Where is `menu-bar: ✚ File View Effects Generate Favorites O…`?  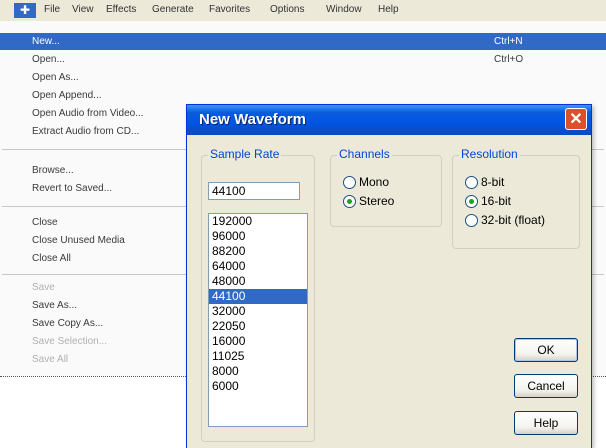 menu-bar: ✚ File View Effects Generate Favorites O… is located at coordinates (303, 11).